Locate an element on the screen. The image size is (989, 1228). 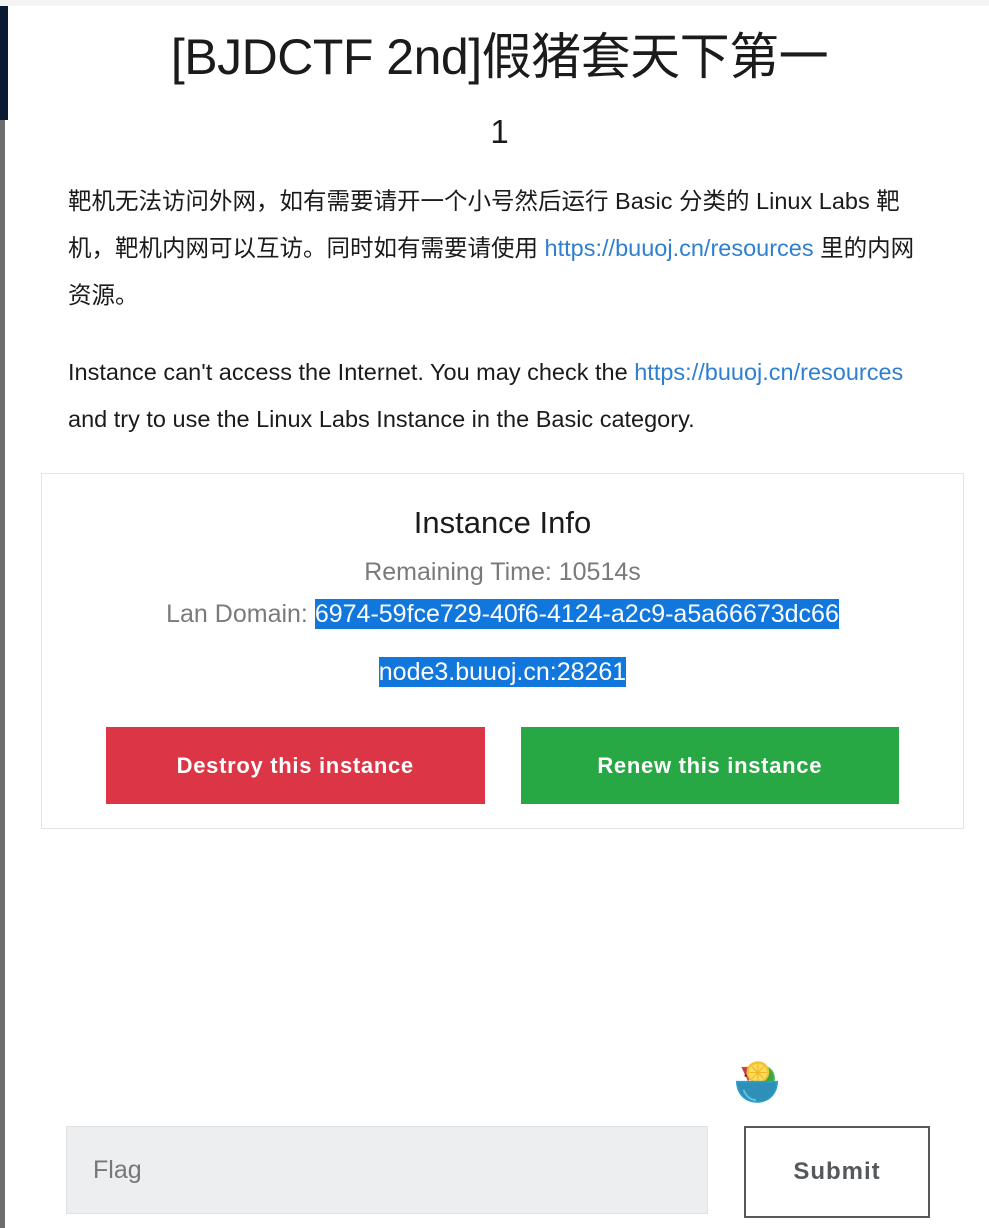
instance-info-heading: Instance Info is located at coordinates (502, 522).